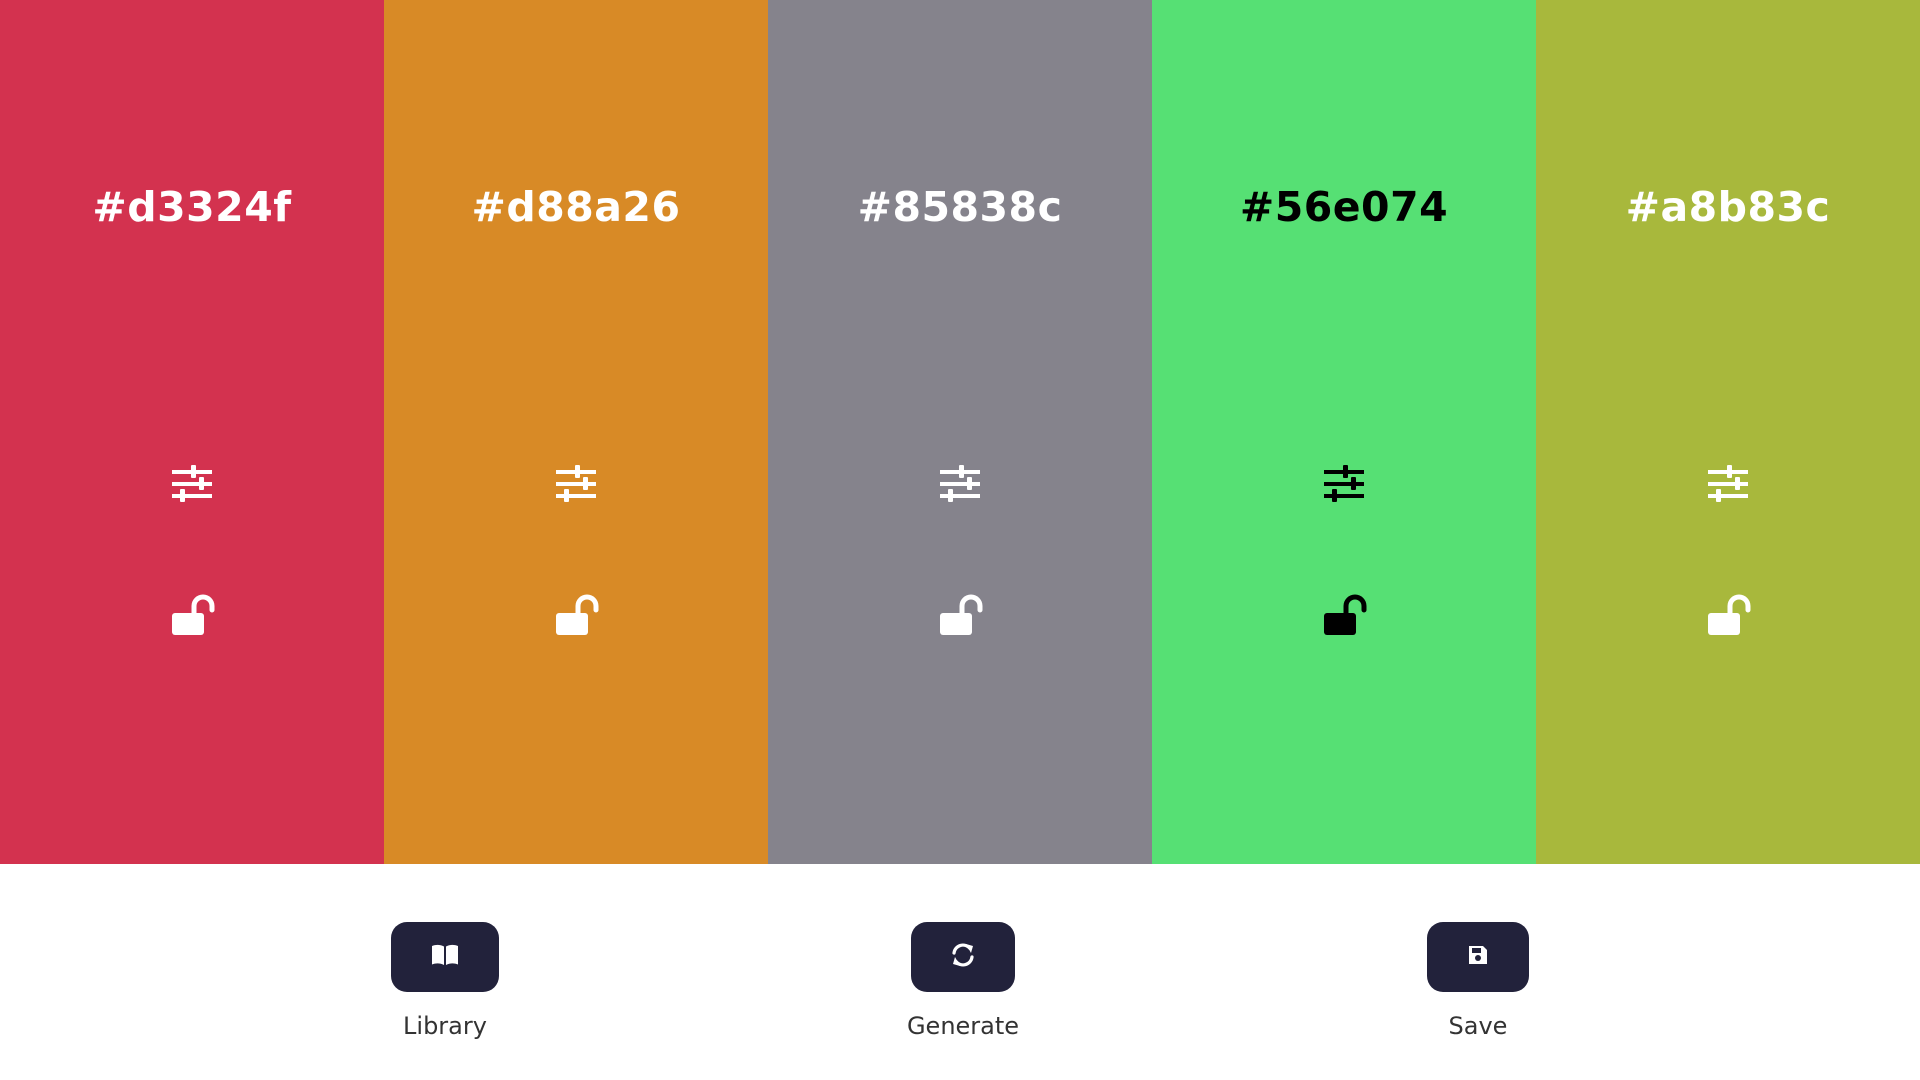 The image size is (1920, 1080). I want to click on generate-control: Generate, so click(963, 981).